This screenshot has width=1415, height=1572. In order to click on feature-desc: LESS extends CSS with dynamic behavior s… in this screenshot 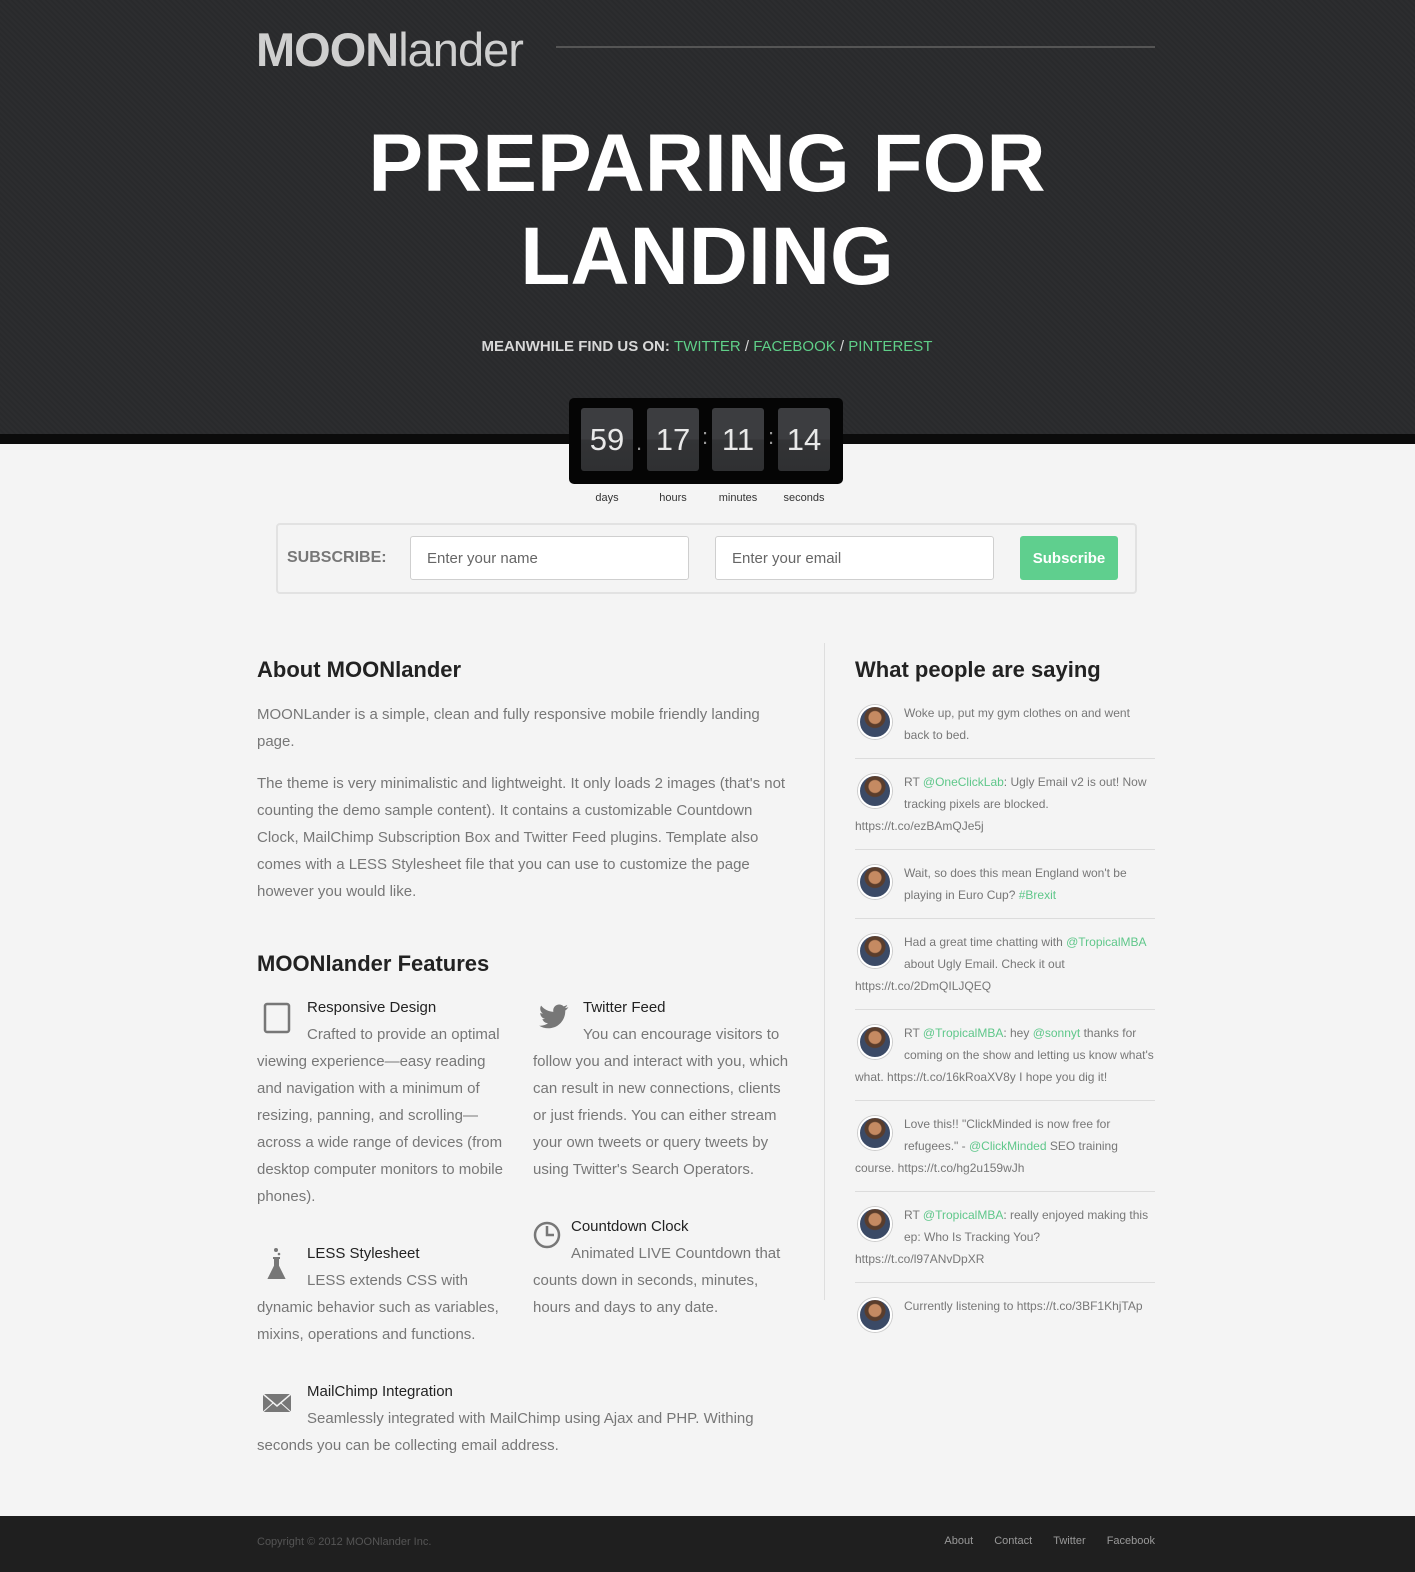, I will do `click(378, 1307)`.